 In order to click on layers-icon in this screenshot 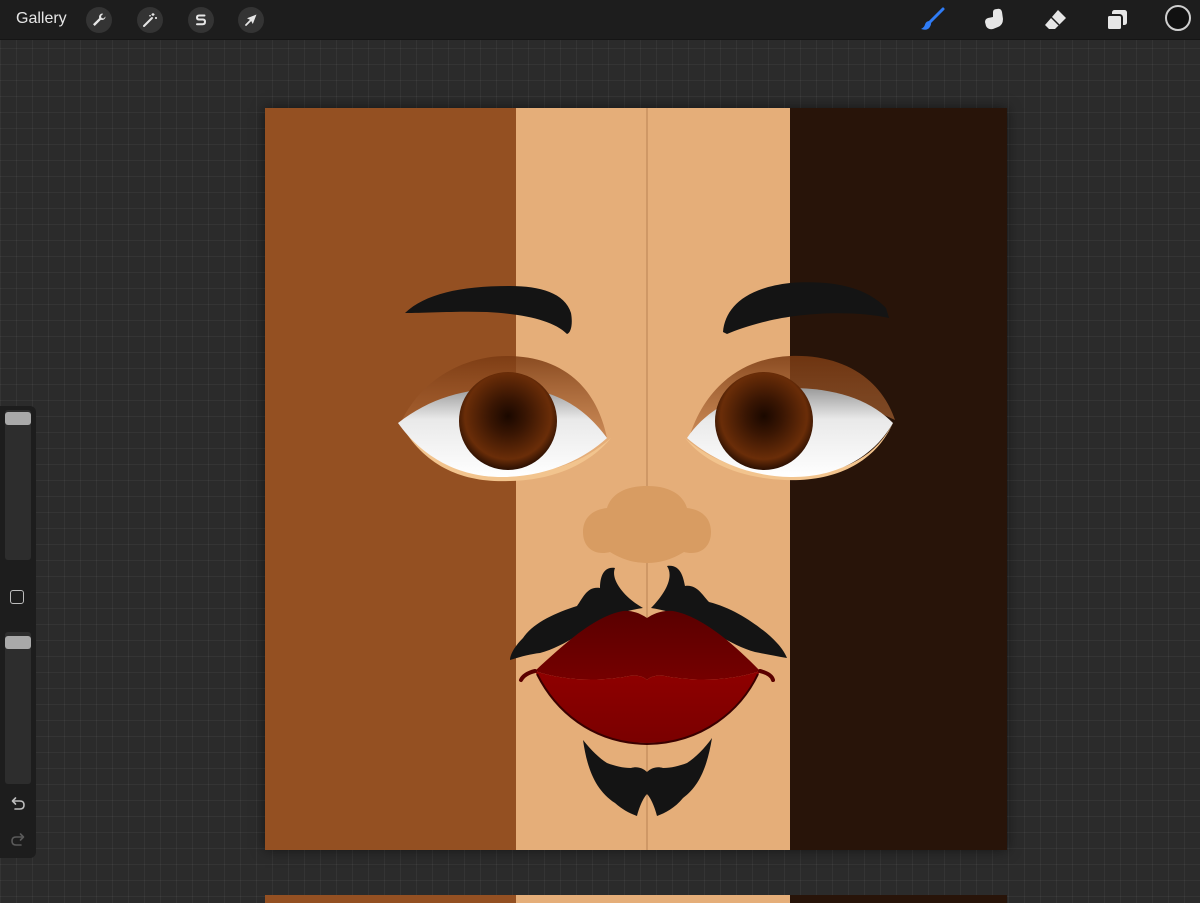, I will do `click(1117, 20)`.